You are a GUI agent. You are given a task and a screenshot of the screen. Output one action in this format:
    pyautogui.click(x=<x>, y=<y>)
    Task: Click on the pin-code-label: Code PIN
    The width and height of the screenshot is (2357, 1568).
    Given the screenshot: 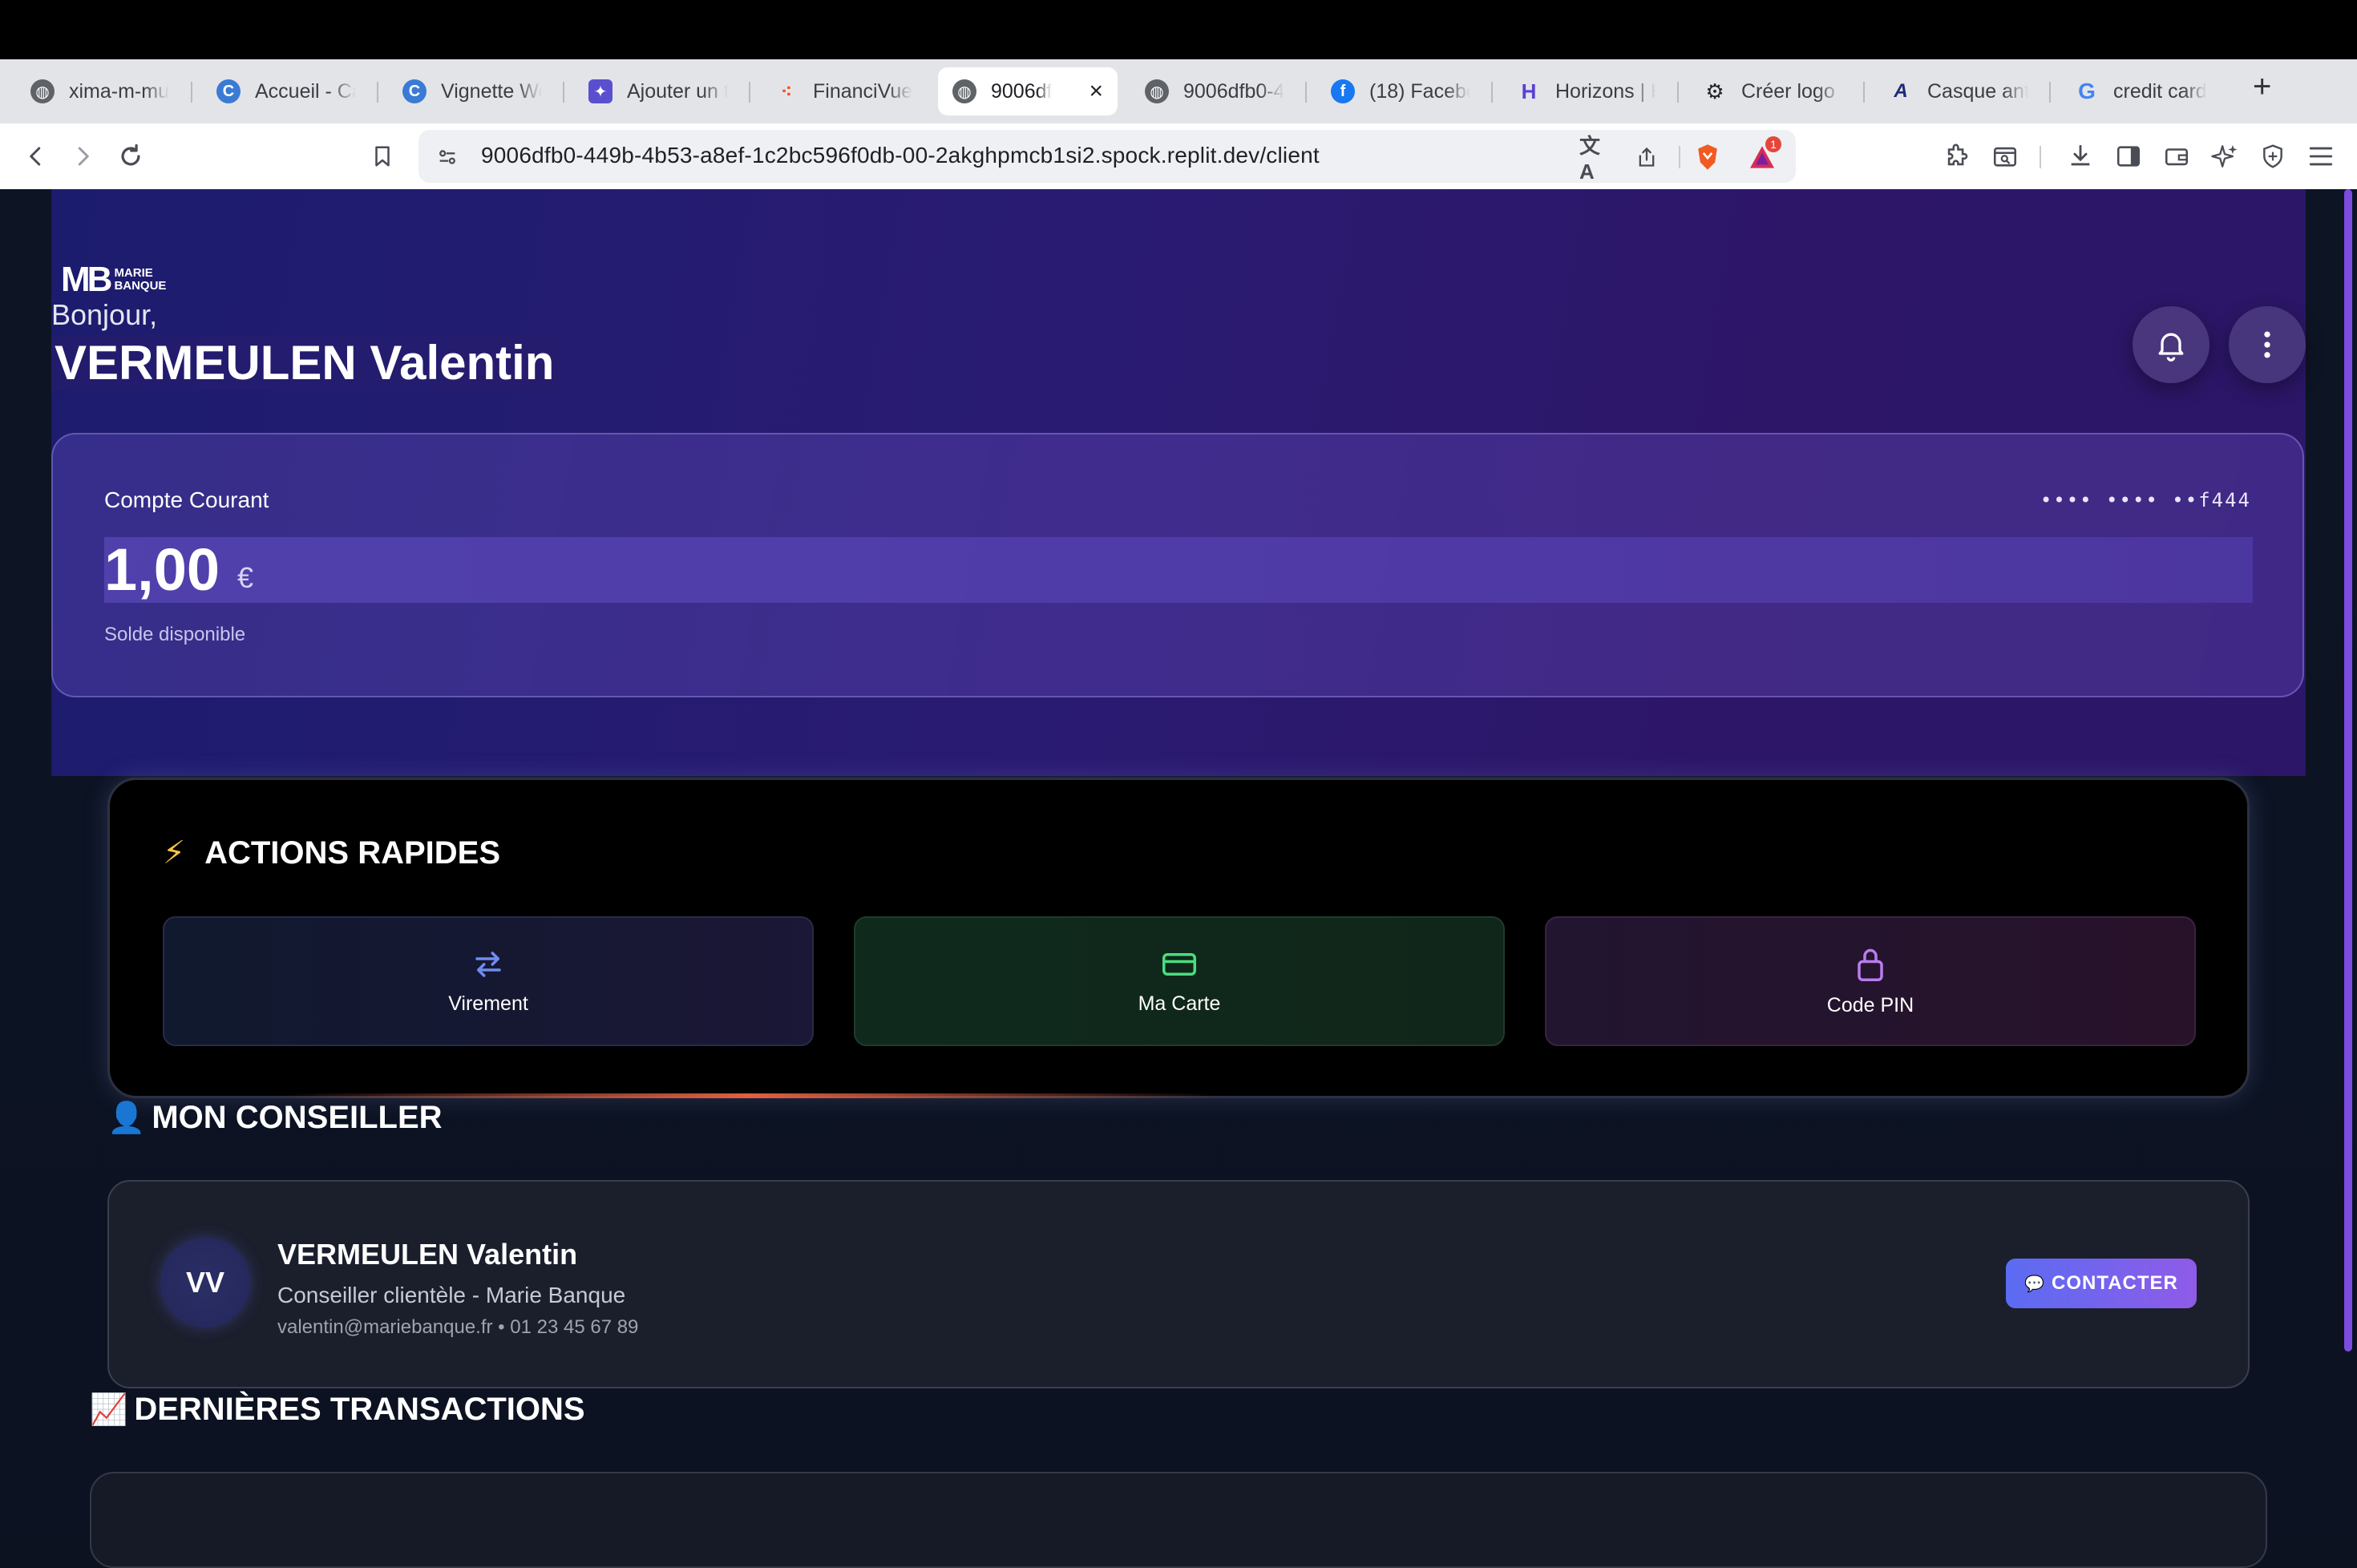 What is the action you would take?
    pyautogui.click(x=1870, y=1004)
    